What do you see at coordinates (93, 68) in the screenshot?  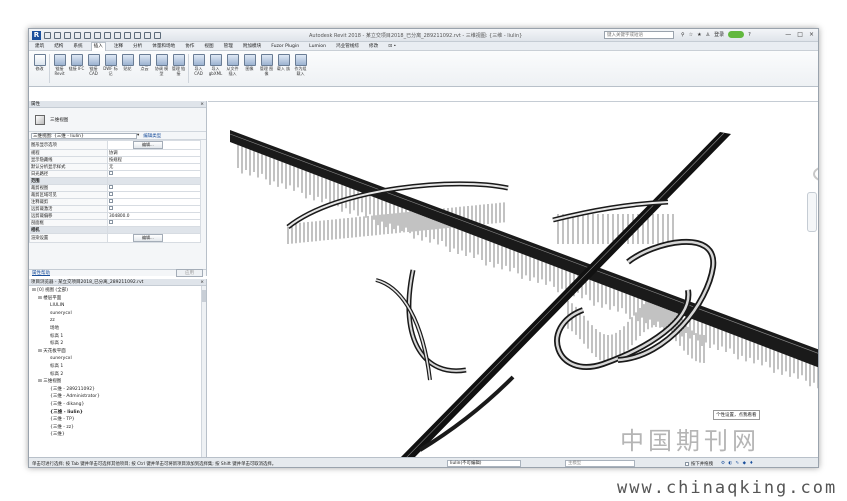 I see `link-cad-button: 链接 CAD` at bounding box center [93, 68].